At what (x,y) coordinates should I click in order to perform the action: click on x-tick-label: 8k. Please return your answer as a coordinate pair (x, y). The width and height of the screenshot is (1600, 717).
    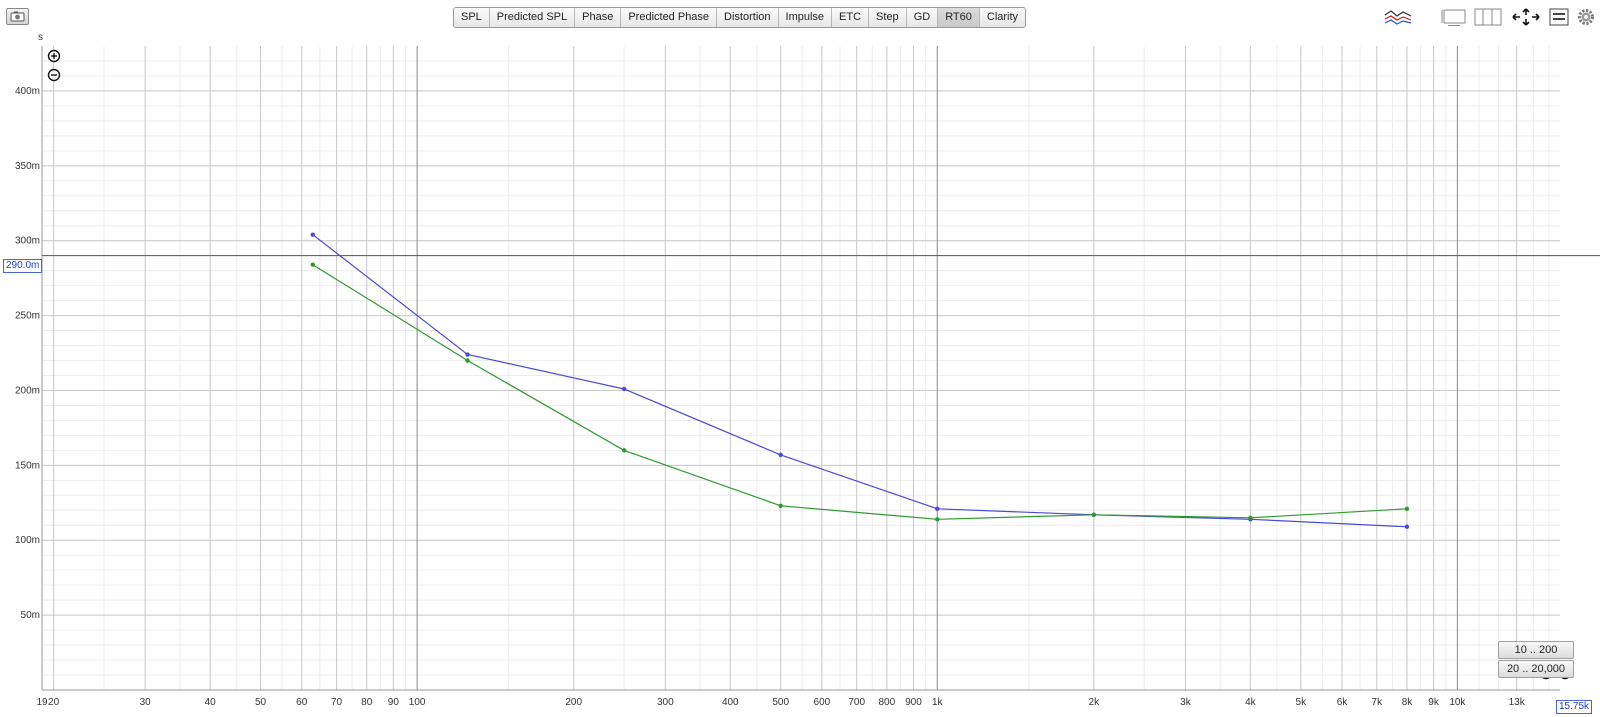
    Looking at the image, I should click on (1408, 702).